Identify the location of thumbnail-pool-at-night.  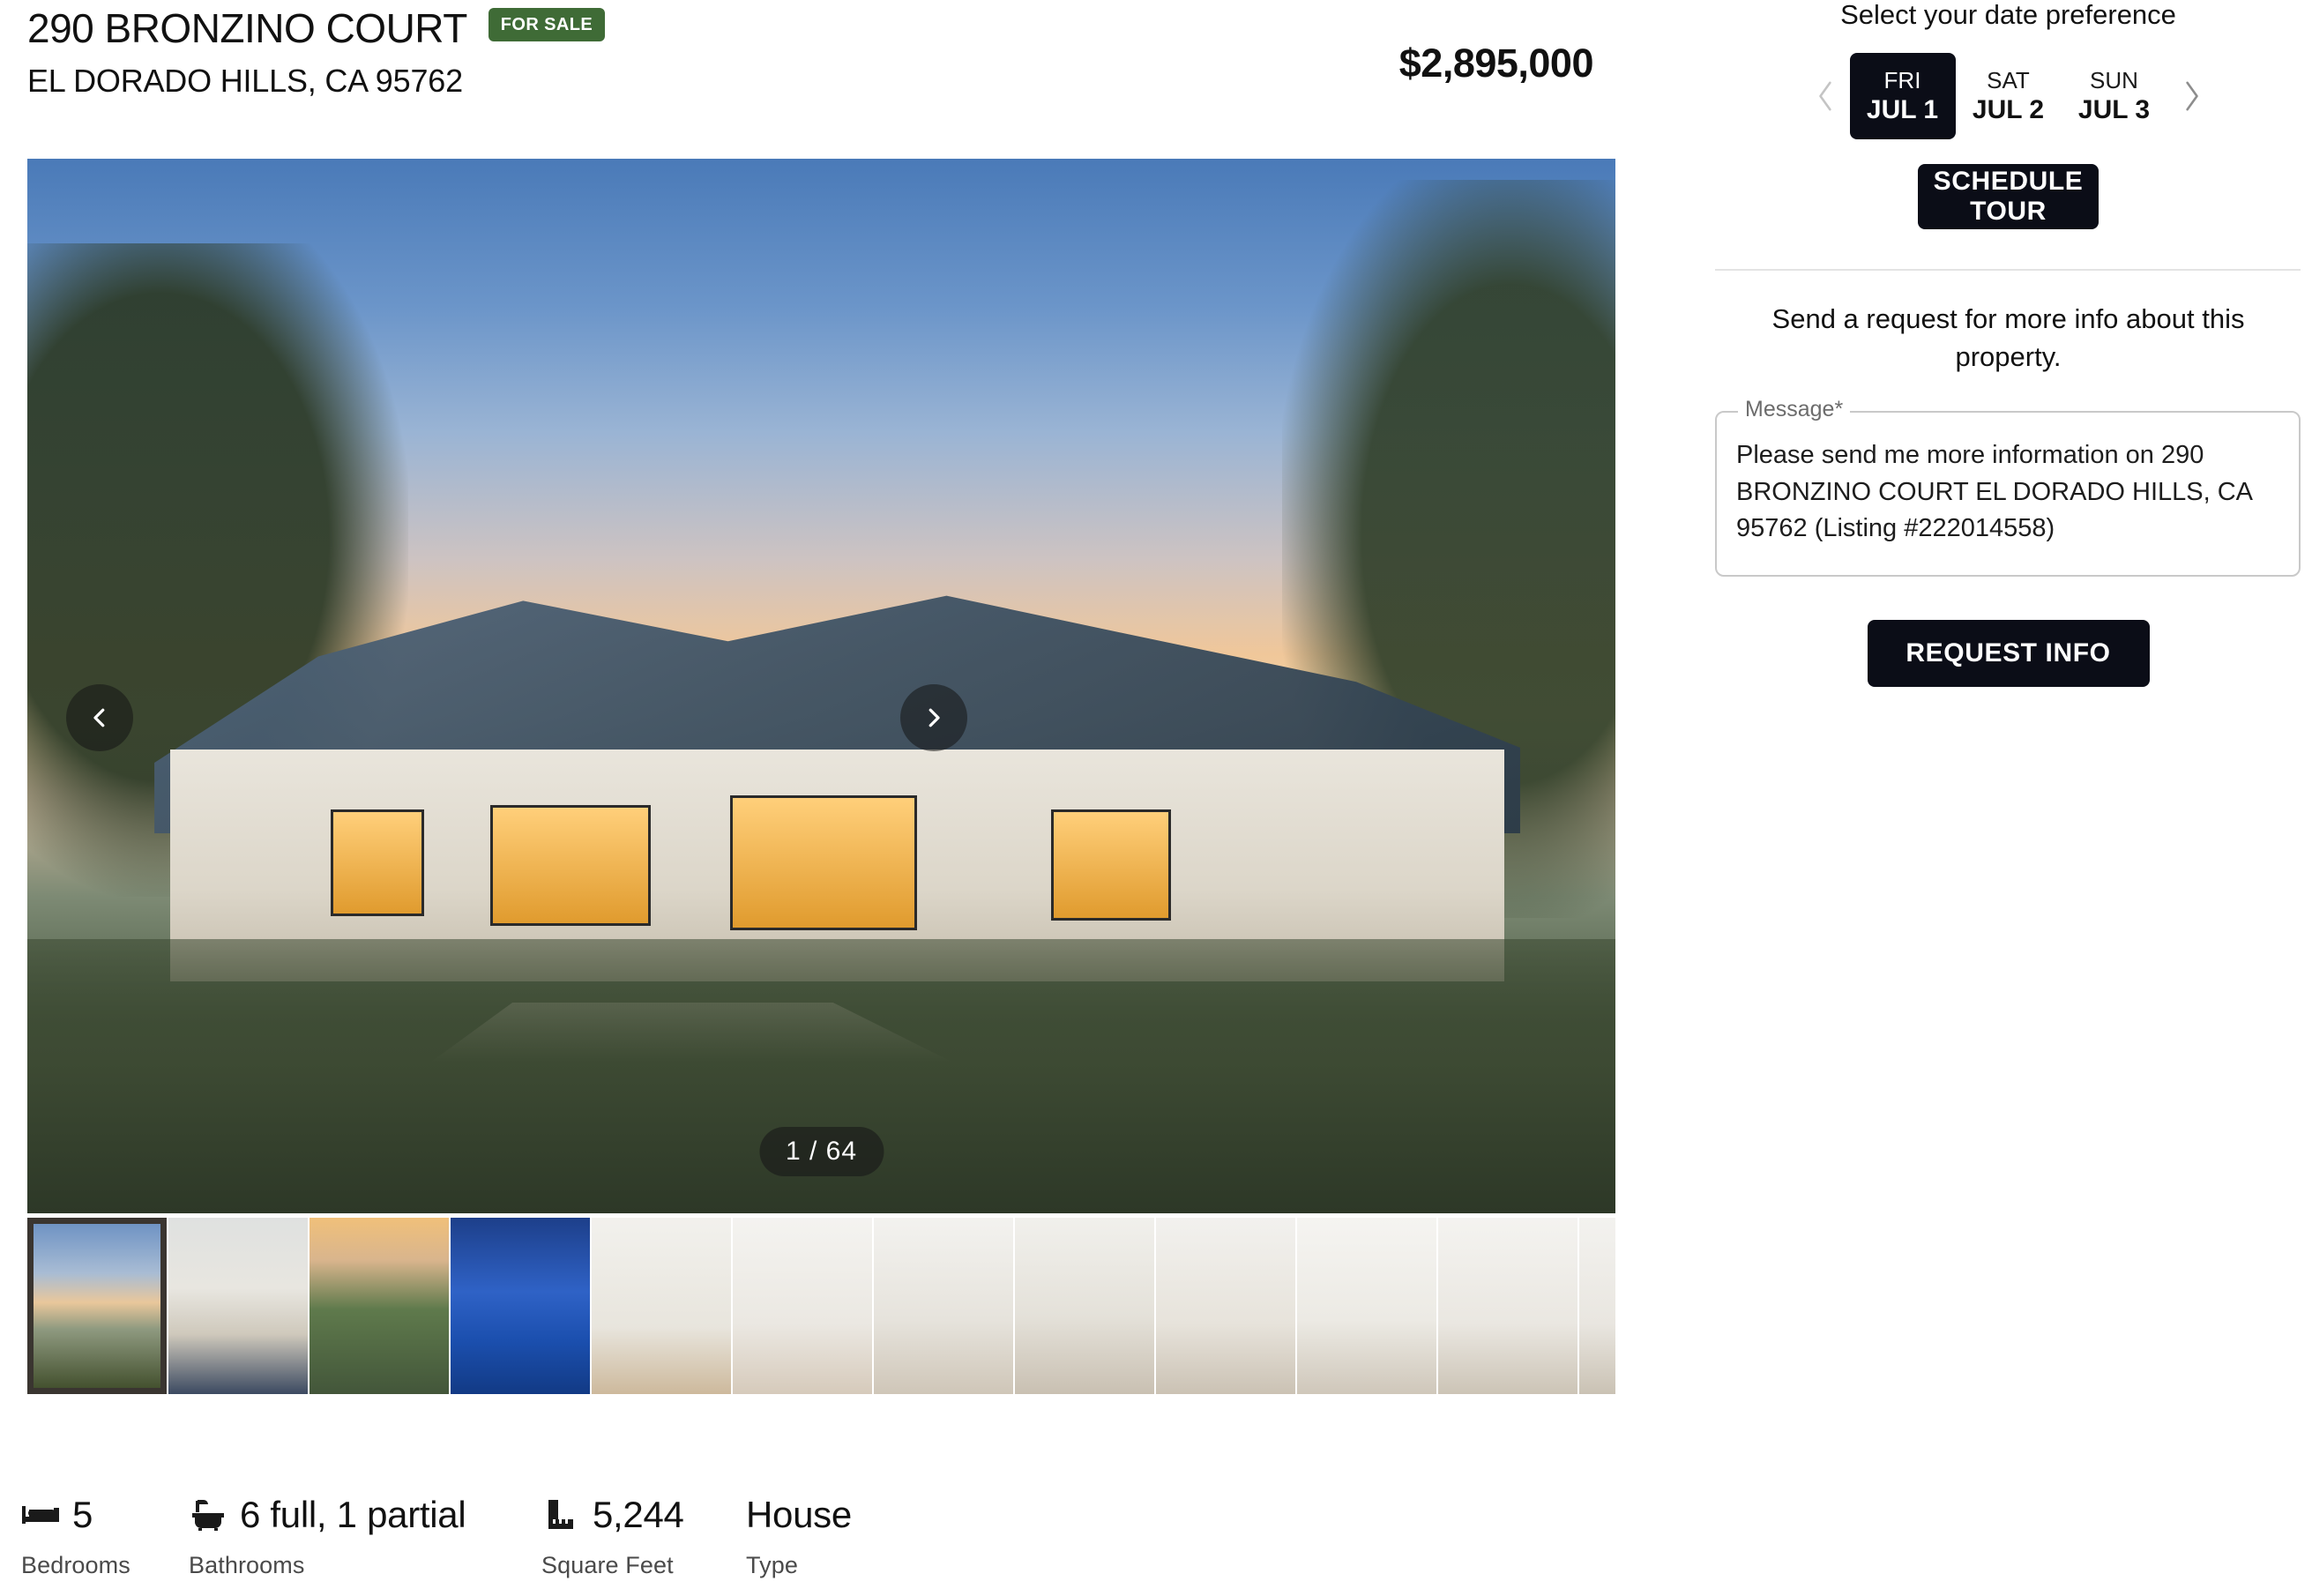
(520, 1306).